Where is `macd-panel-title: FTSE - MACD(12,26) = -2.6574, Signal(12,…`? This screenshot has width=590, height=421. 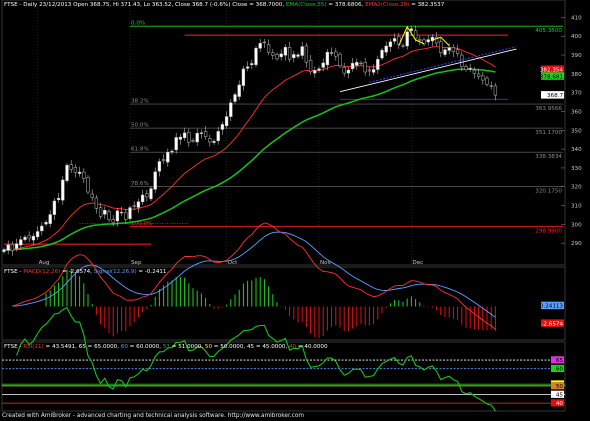
macd-panel-title: FTSE - MACD(12,26) = -2.6574, Signal(12,… is located at coordinates (85, 272).